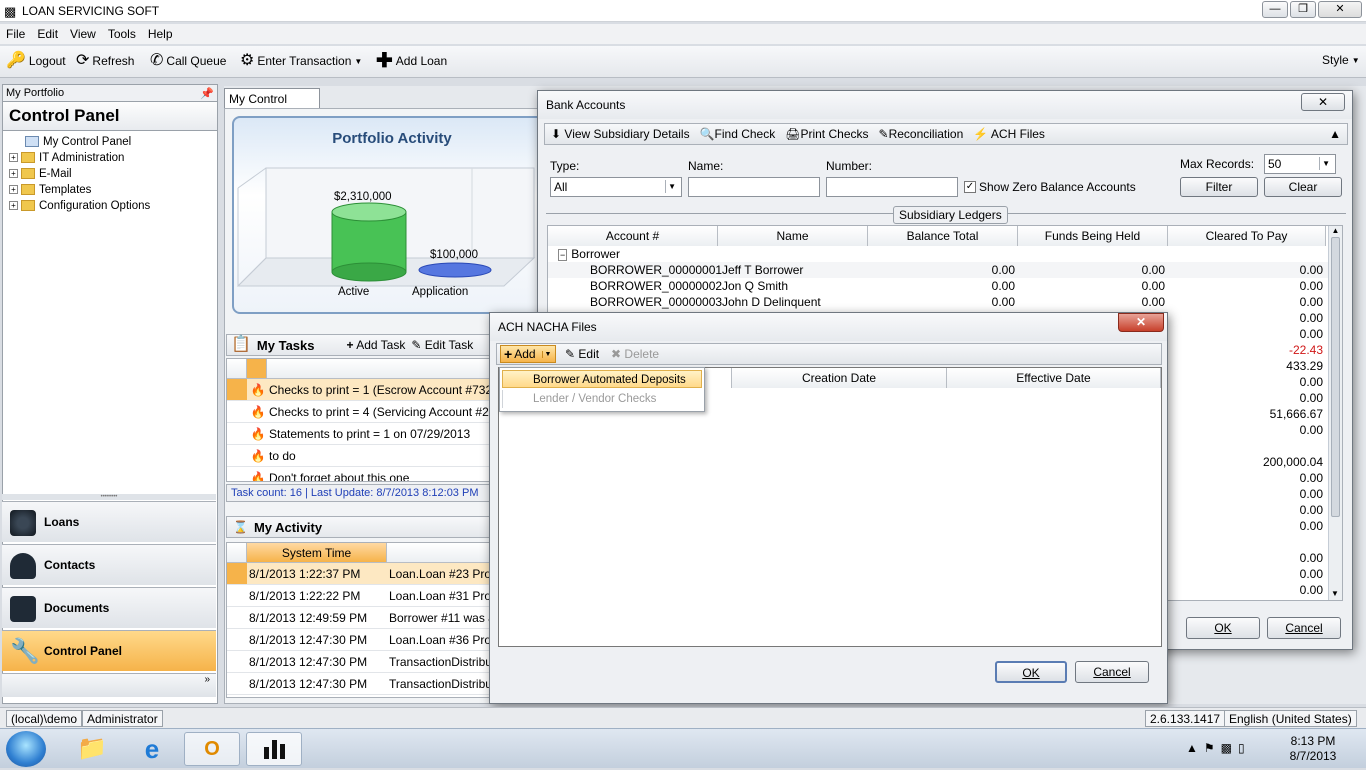 This screenshot has height=770, width=1366. What do you see at coordinates (1112, 672) in the screenshot?
I see `ach-cancel-button: Cancel` at bounding box center [1112, 672].